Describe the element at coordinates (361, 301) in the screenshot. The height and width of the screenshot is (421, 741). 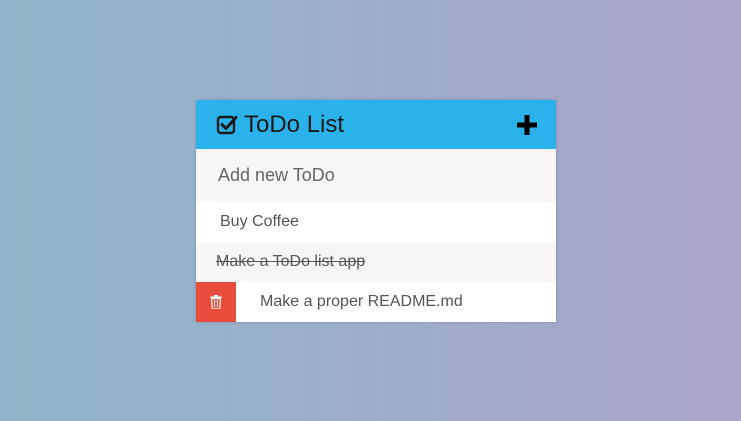
I see `todo-text: Make a proper README.md` at that location.